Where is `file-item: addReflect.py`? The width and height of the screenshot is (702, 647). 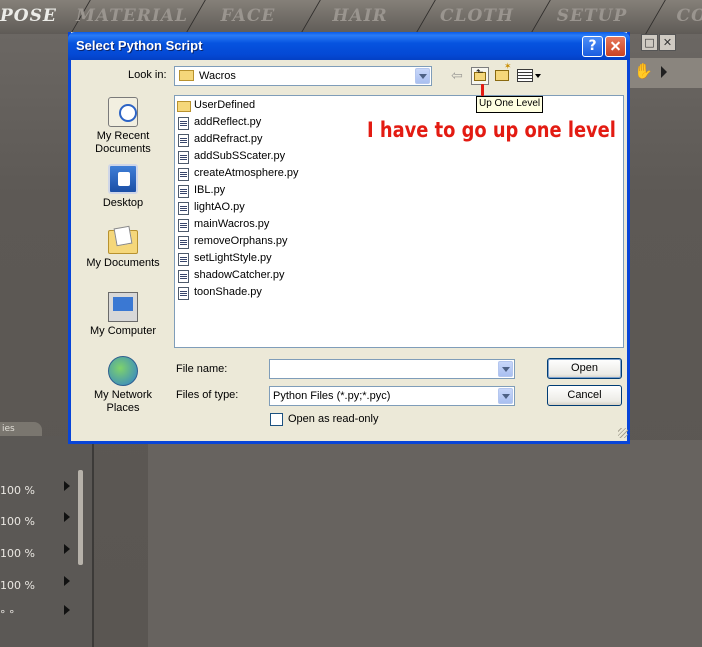 file-item: addReflect.py is located at coordinates (247, 123).